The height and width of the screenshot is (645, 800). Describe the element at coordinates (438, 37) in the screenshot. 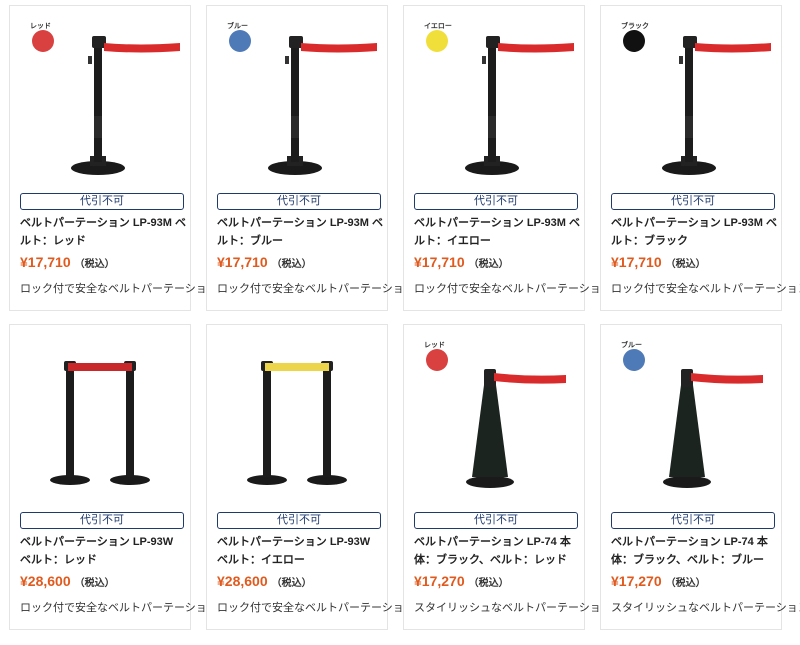

I see `color-swatch: イエロー` at that location.